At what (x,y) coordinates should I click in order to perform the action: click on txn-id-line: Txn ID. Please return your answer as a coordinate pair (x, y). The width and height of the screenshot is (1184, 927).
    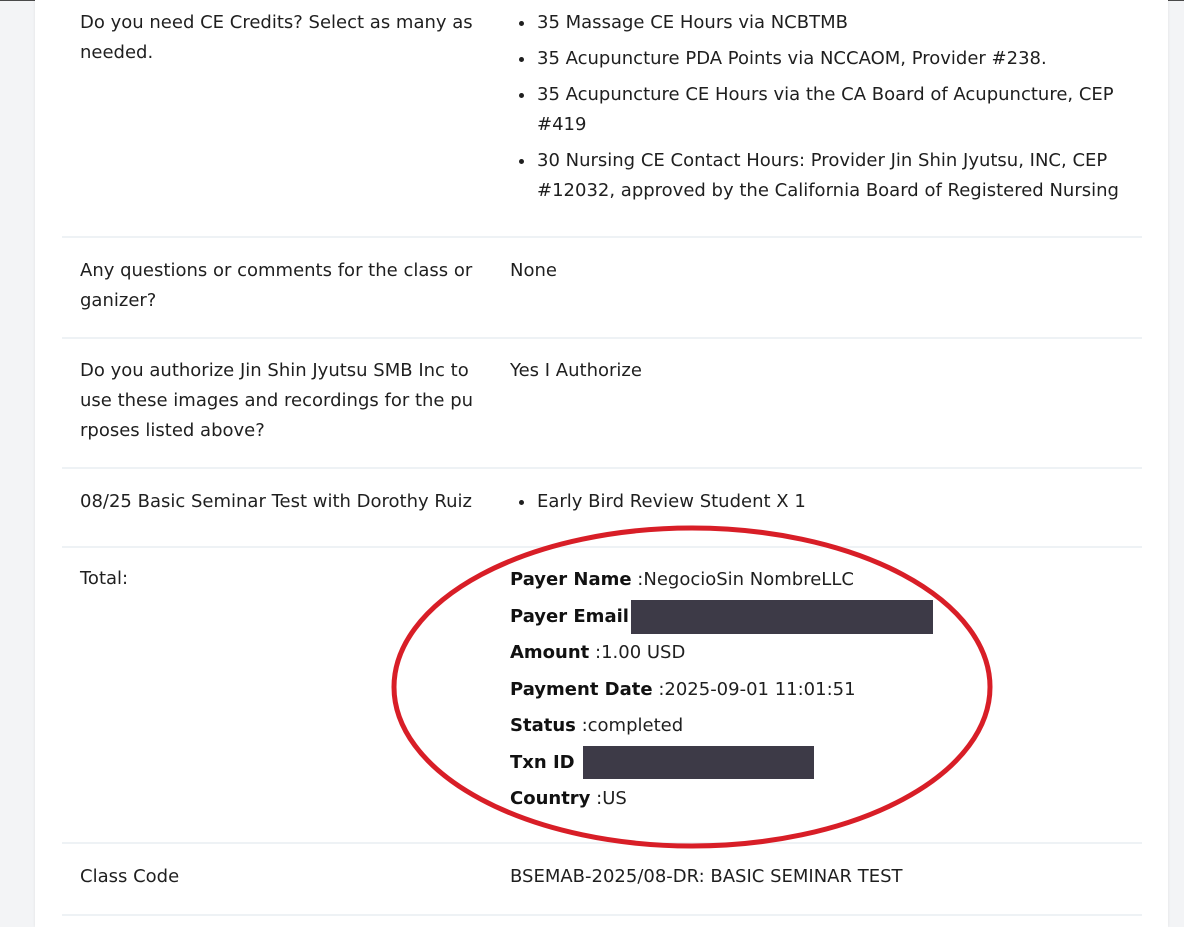
    Looking at the image, I should click on (830, 763).